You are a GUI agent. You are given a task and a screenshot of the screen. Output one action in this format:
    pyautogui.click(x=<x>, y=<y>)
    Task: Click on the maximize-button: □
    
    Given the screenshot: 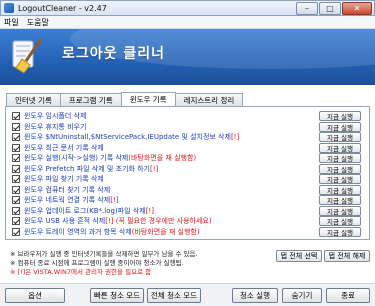 What is the action you would take?
    pyautogui.click(x=330, y=8)
    